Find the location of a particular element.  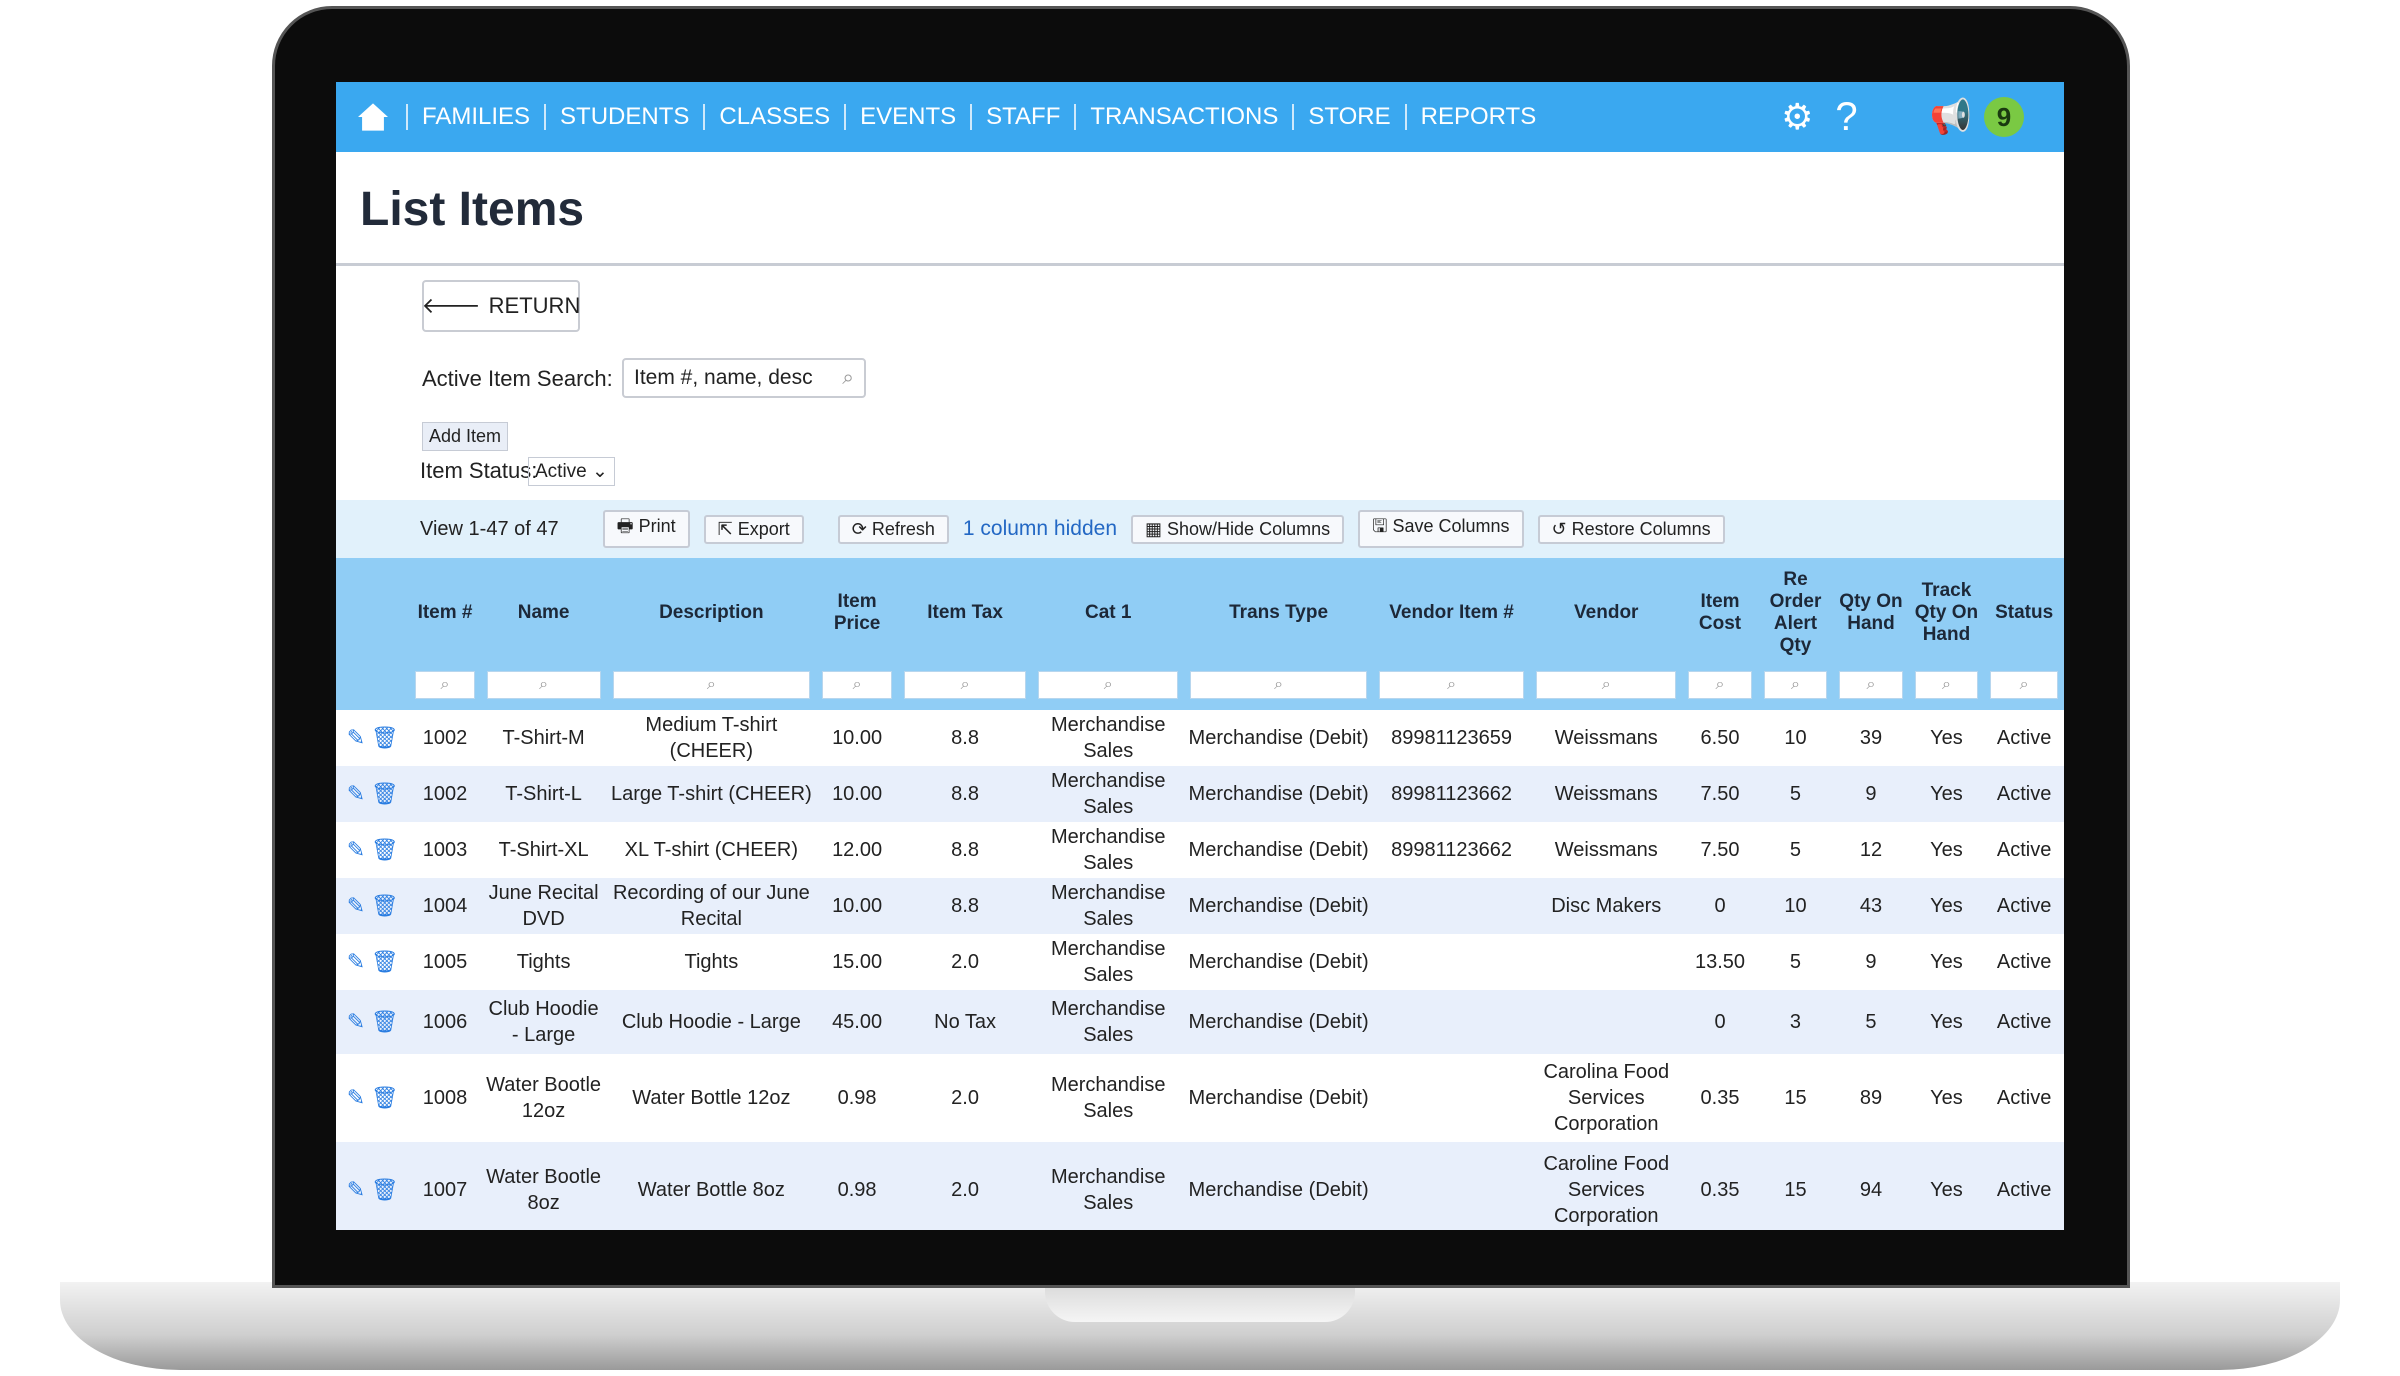

column-header: Name is located at coordinates (543, 613).